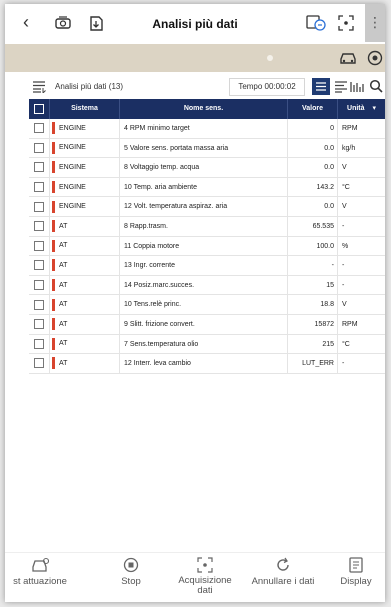 The height and width of the screenshot is (607, 391). I want to click on search-icon, so click(376, 86).